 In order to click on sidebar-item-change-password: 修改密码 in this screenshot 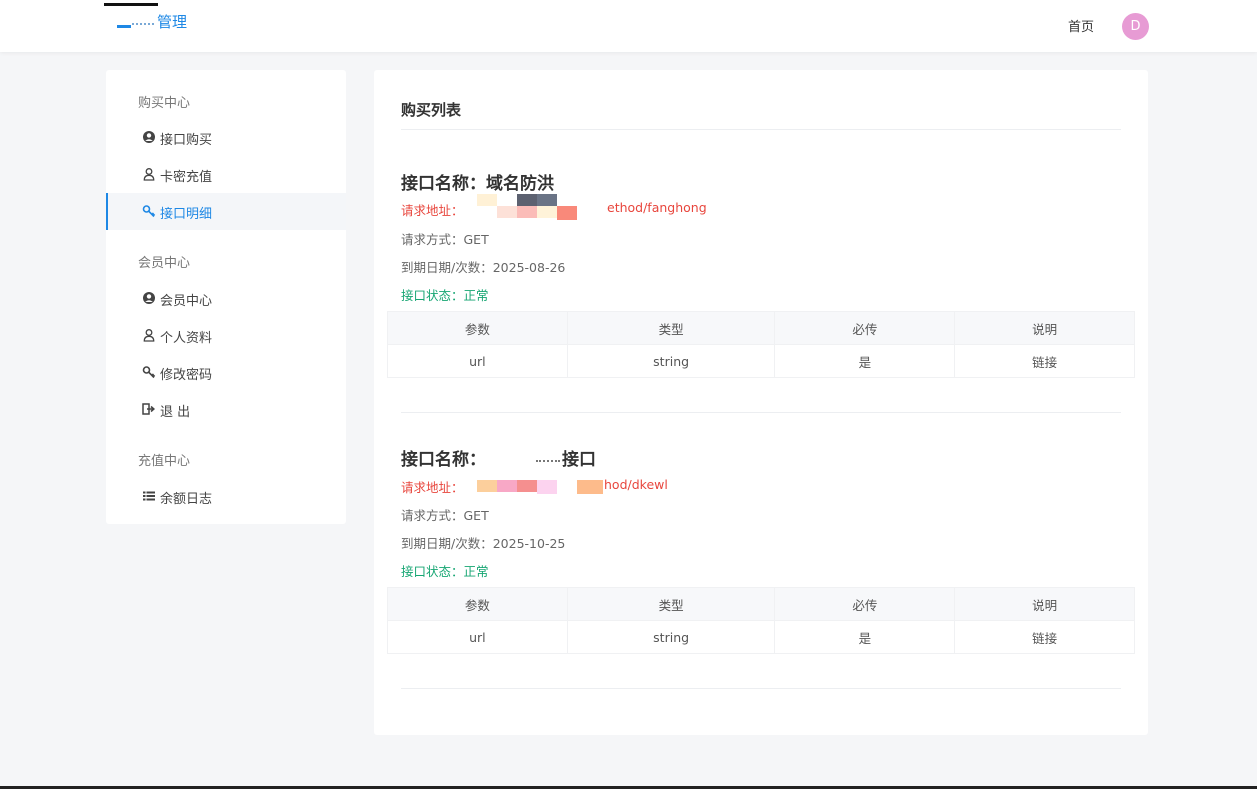, I will do `click(226, 372)`.